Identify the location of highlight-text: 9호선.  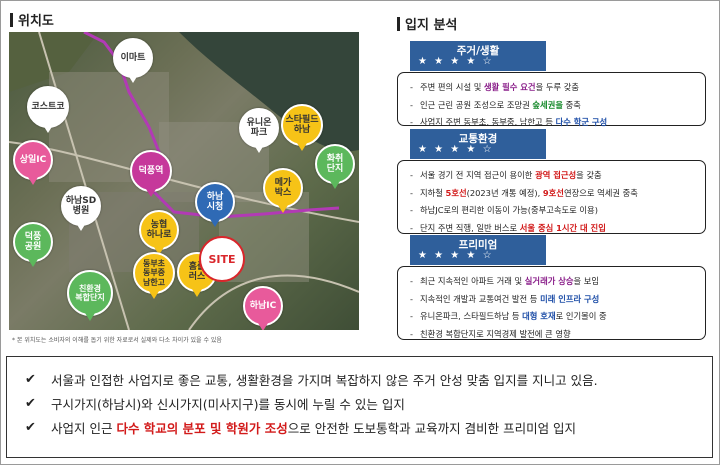
(553, 192).